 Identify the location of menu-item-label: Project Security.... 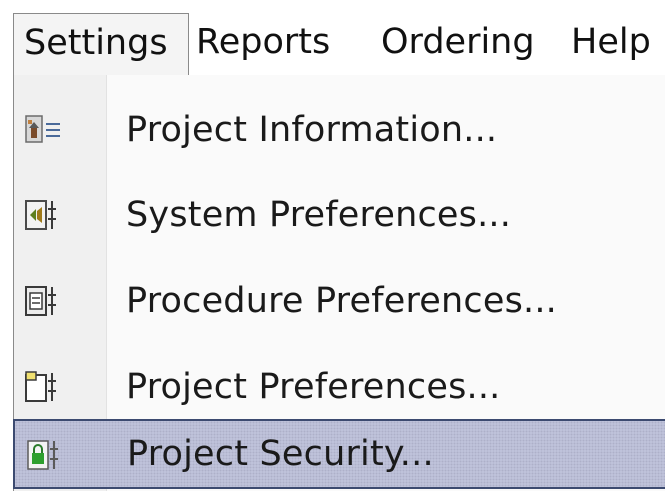
(280, 454).